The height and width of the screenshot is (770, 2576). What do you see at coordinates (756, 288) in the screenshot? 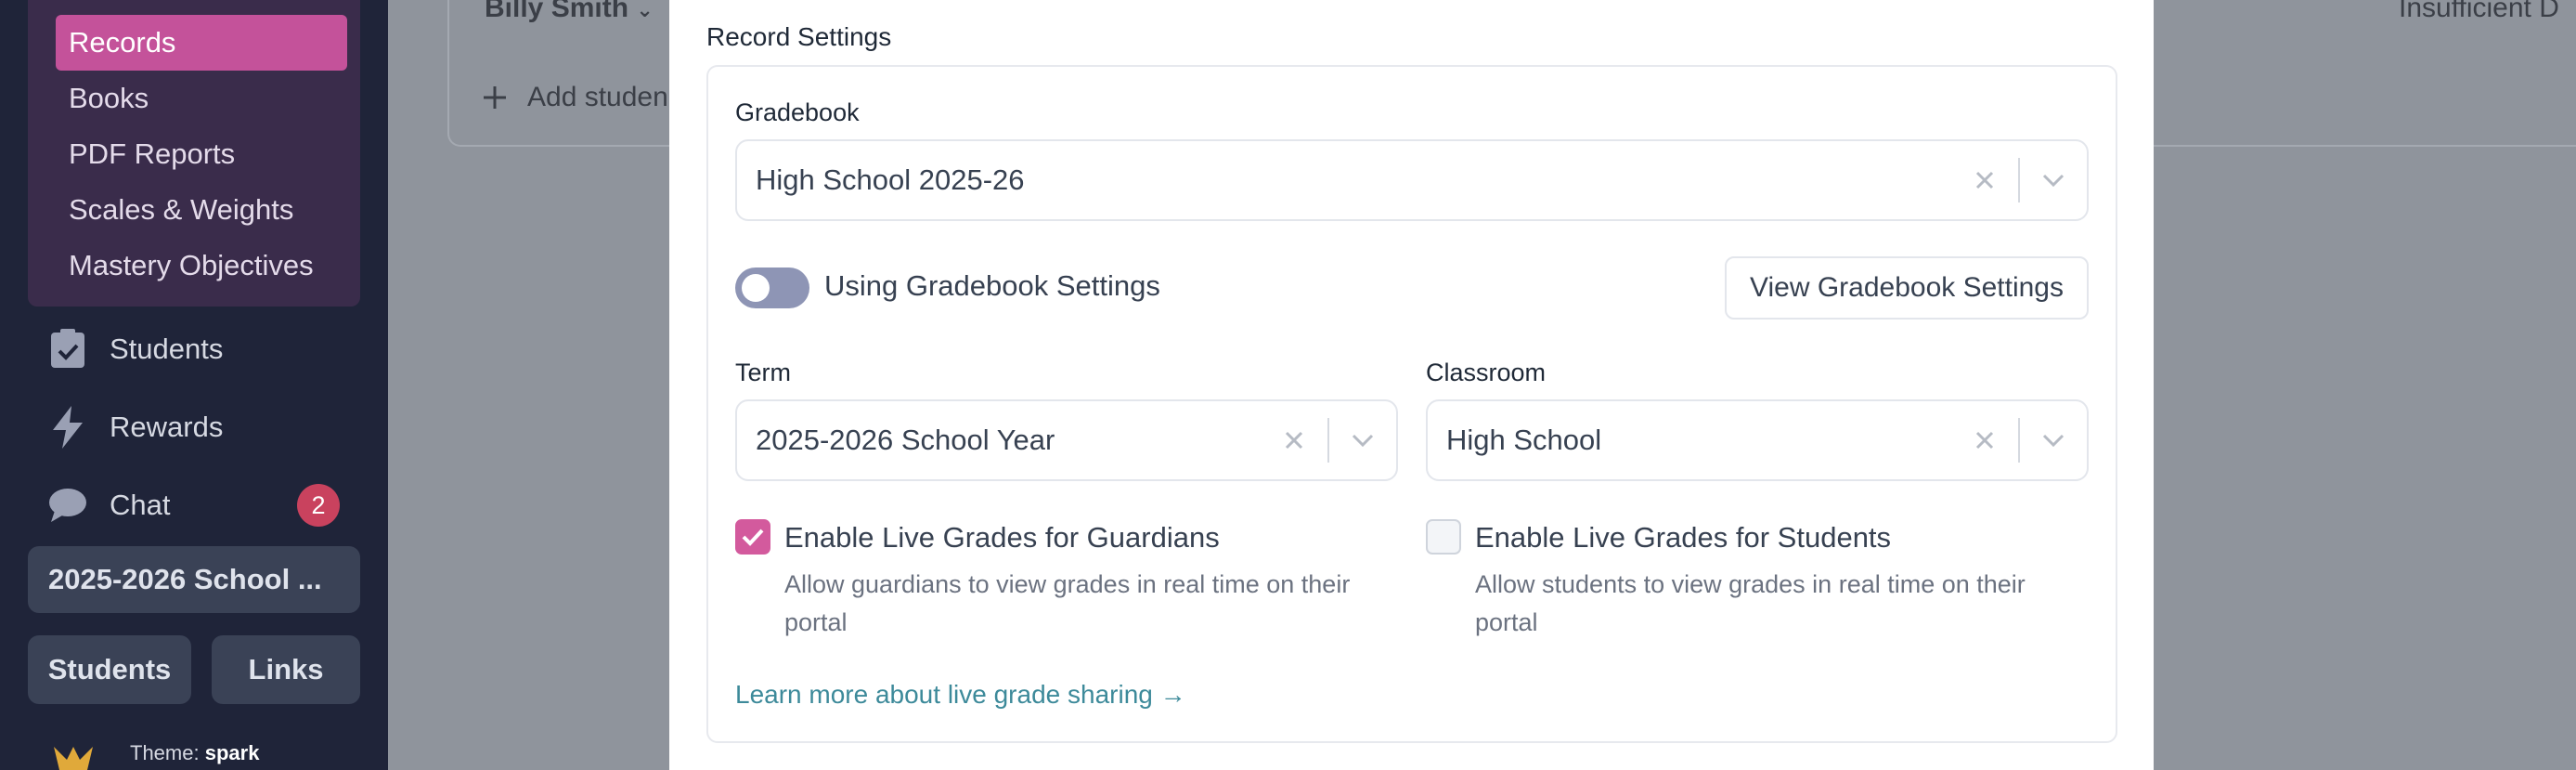
I see `toggle-knob` at bounding box center [756, 288].